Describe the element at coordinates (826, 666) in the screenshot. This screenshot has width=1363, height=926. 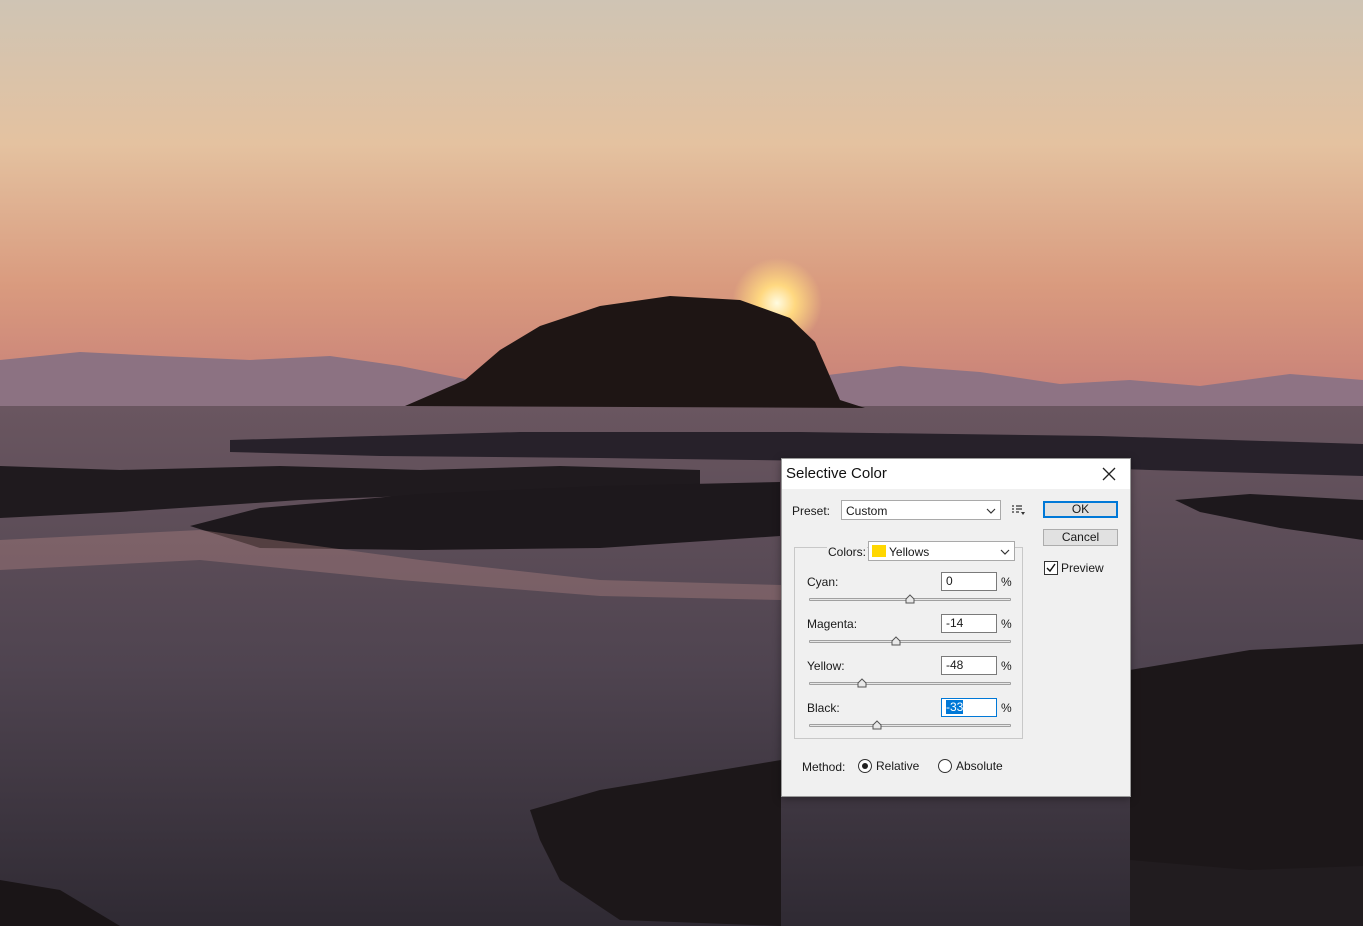
I see `yellow-label: Yellow:` at that location.